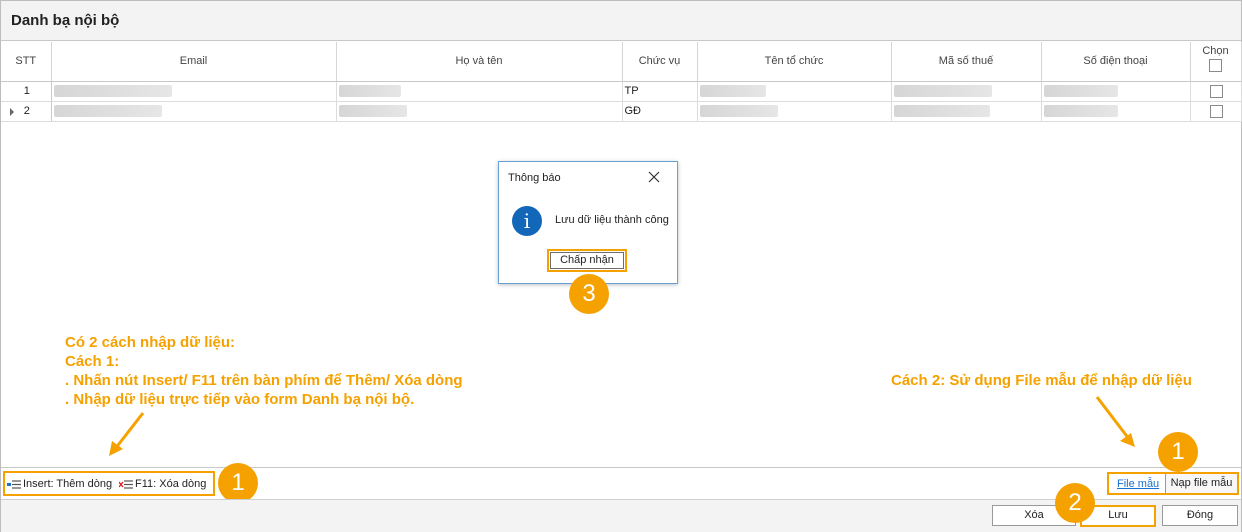 This screenshot has width=1242, height=532. I want to click on step-badge-1-right: 1, so click(1178, 452).